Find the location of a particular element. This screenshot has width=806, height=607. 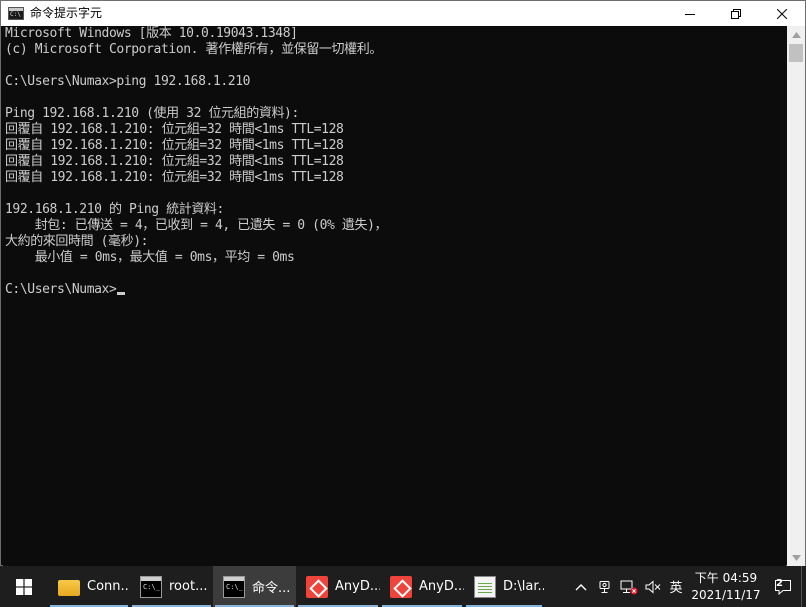

webcam-icon is located at coordinates (604, 586).